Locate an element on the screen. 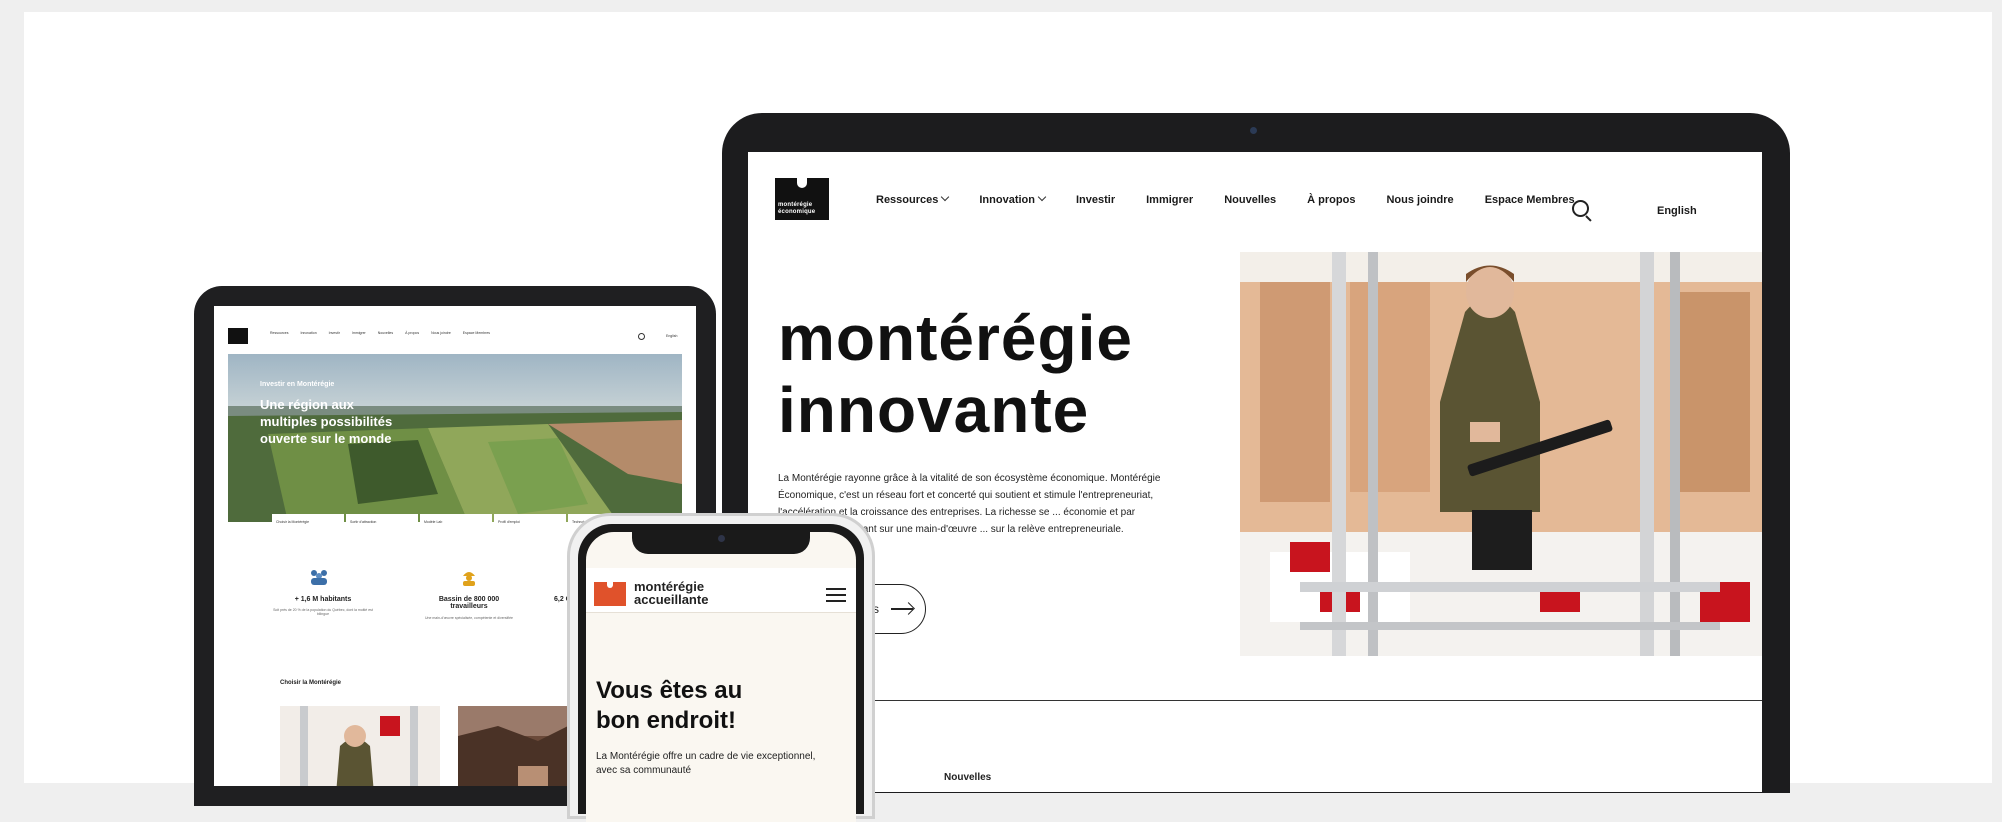 This screenshot has height=822, width=2002. nav-item-label: À propos is located at coordinates (1331, 200).